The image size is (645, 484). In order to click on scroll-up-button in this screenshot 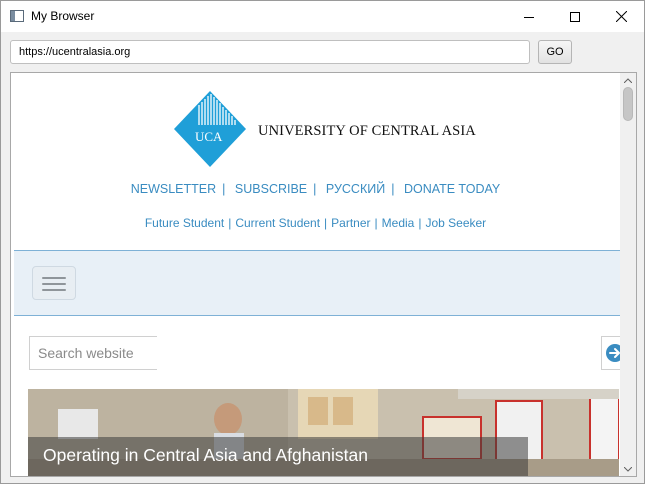, I will do `click(628, 80)`.